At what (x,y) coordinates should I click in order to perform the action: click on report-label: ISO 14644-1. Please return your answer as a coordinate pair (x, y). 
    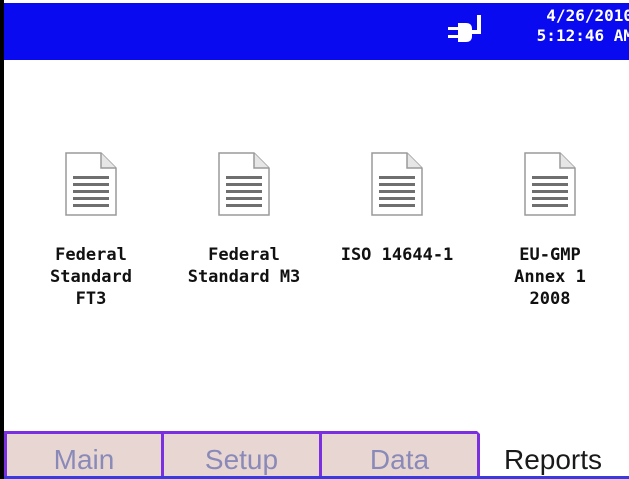
    Looking at the image, I should click on (397, 255).